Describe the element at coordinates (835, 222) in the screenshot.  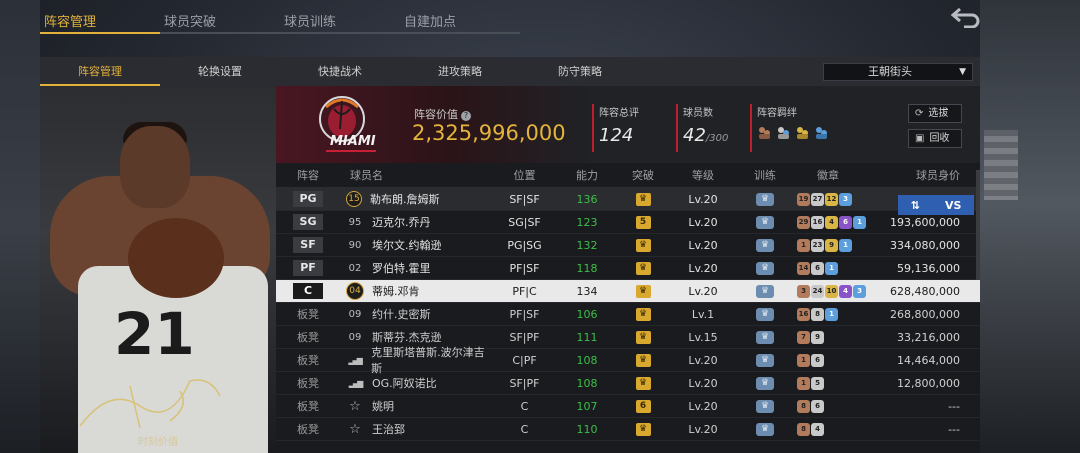
I see `badge-list: 29 16 4 6 1` at that location.